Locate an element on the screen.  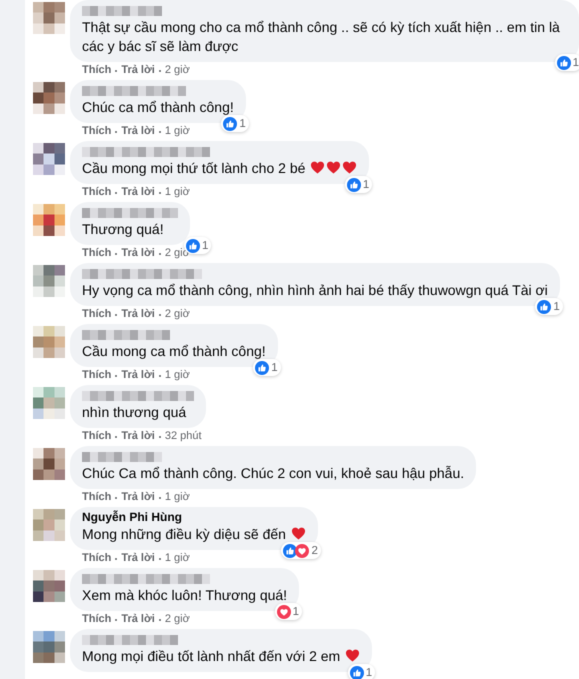
comment-text: nhìn thương quá is located at coordinates (135, 412).